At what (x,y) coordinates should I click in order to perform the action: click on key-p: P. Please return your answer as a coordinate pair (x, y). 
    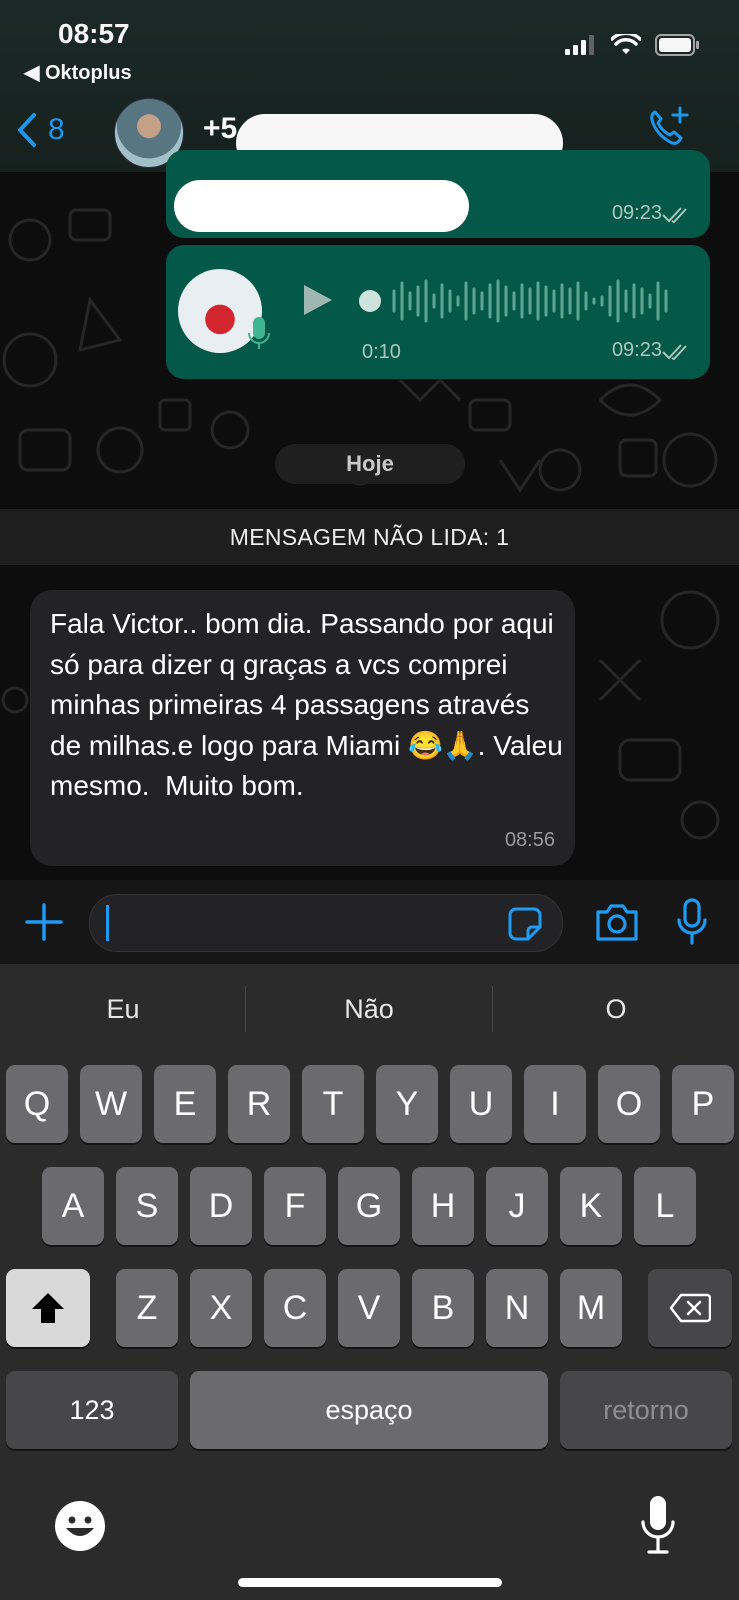
    Looking at the image, I should click on (703, 1104).